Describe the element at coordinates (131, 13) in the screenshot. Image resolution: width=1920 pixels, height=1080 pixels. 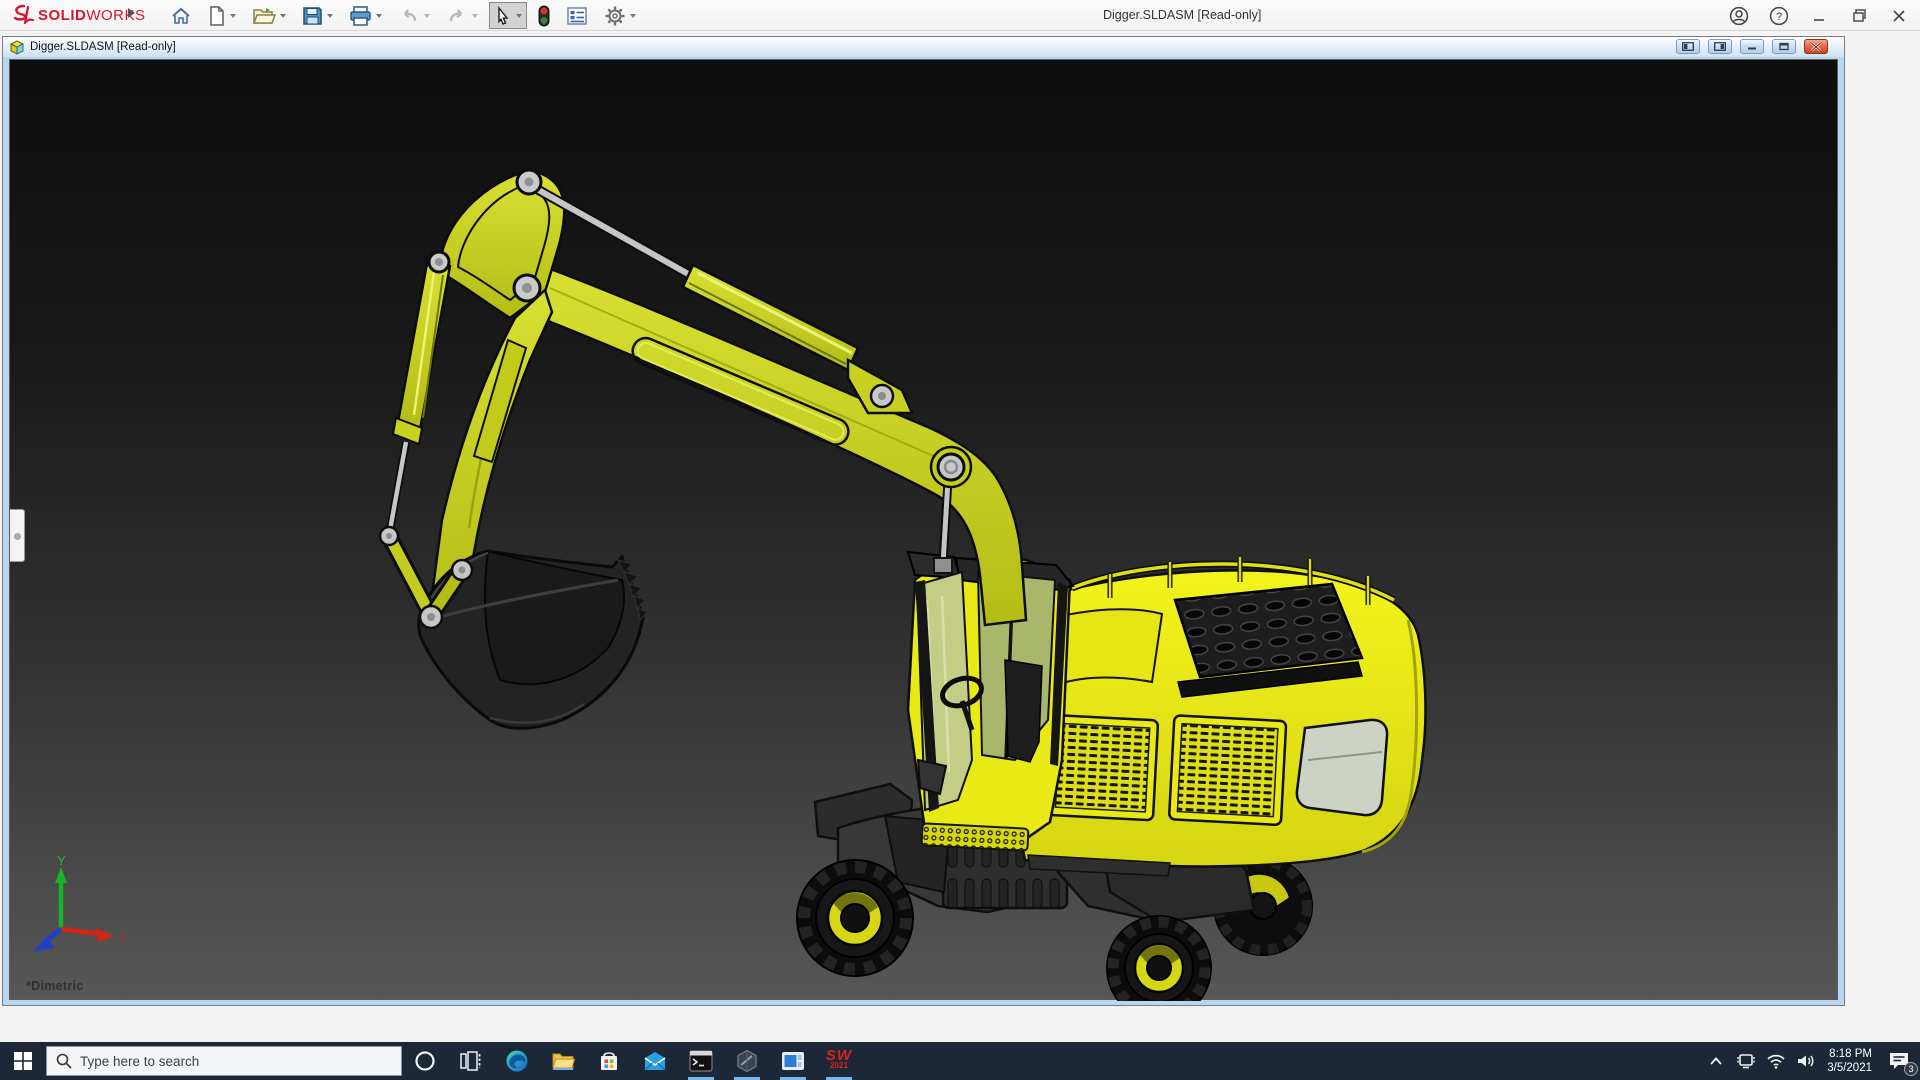
I see `menu-expand-arrow-icon` at that location.